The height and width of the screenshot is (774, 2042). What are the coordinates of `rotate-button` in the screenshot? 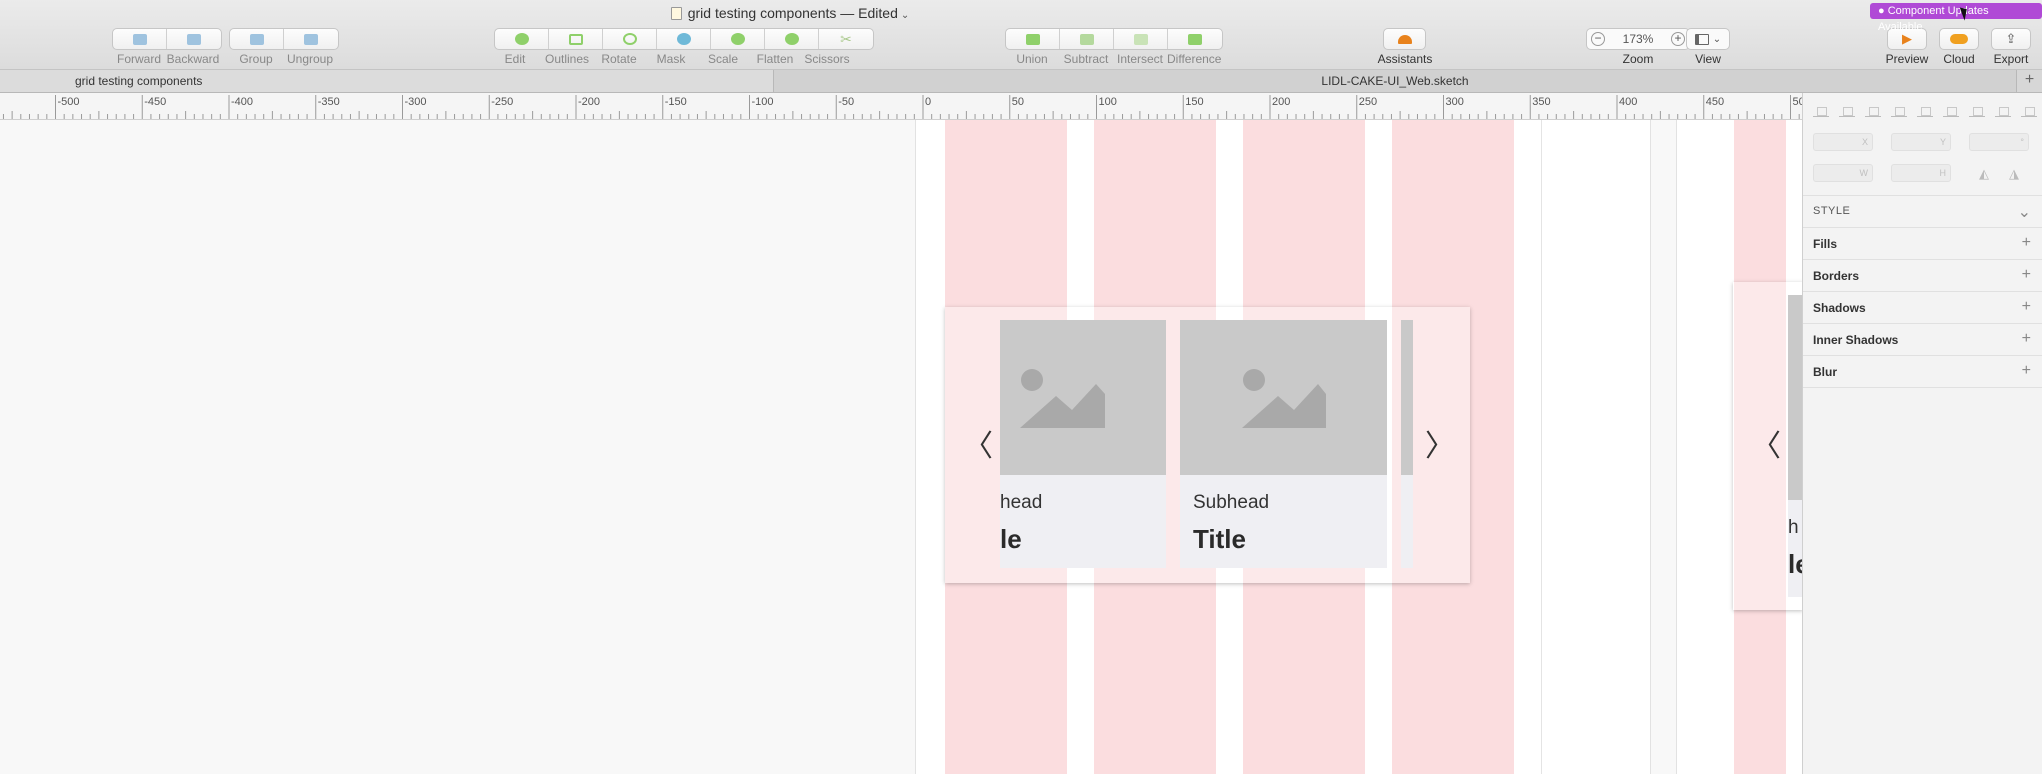 It's located at (630, 39).